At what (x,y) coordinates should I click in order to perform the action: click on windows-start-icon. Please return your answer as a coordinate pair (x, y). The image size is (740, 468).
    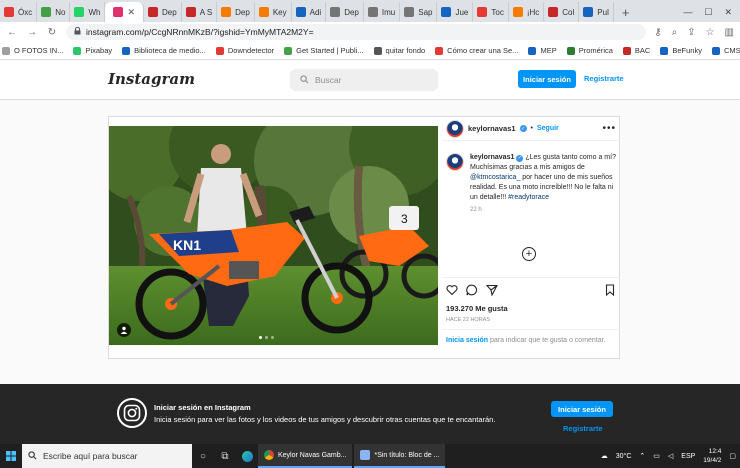
    Looking at the image, I should click on (11, 456).